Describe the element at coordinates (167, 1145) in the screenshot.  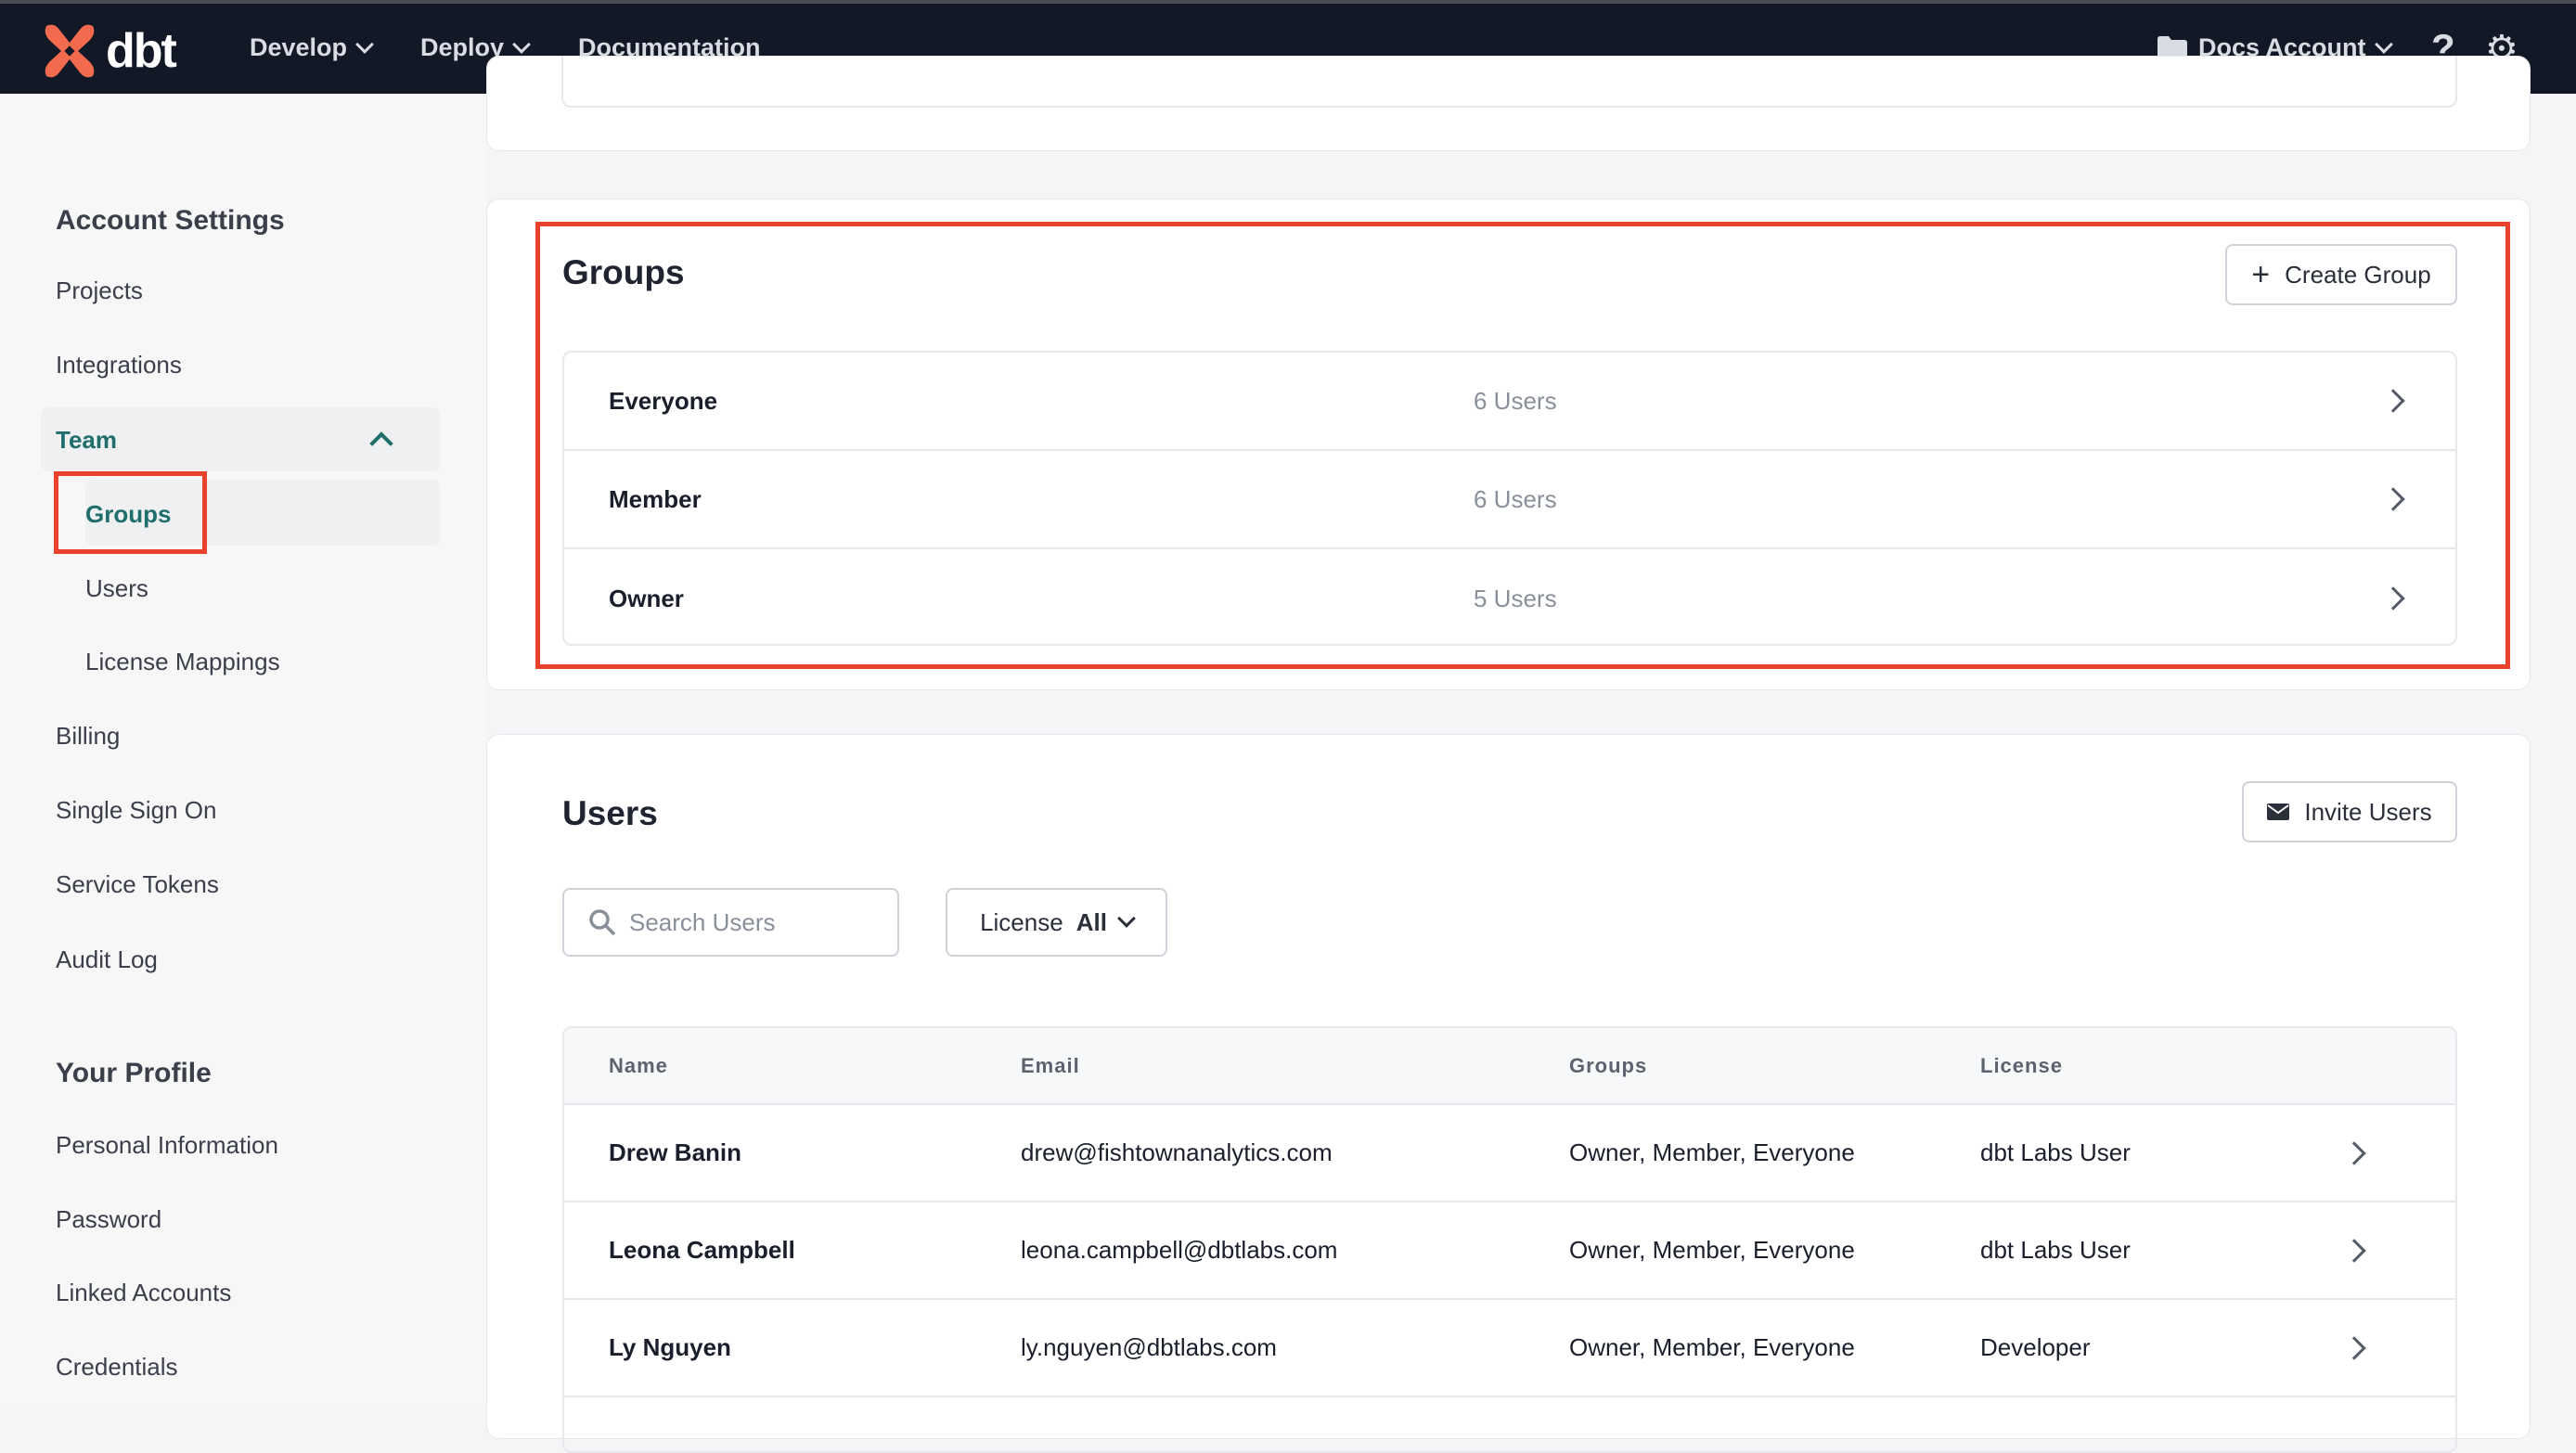
I see `sidebar-item-personal-information: Personal Information` at that location.